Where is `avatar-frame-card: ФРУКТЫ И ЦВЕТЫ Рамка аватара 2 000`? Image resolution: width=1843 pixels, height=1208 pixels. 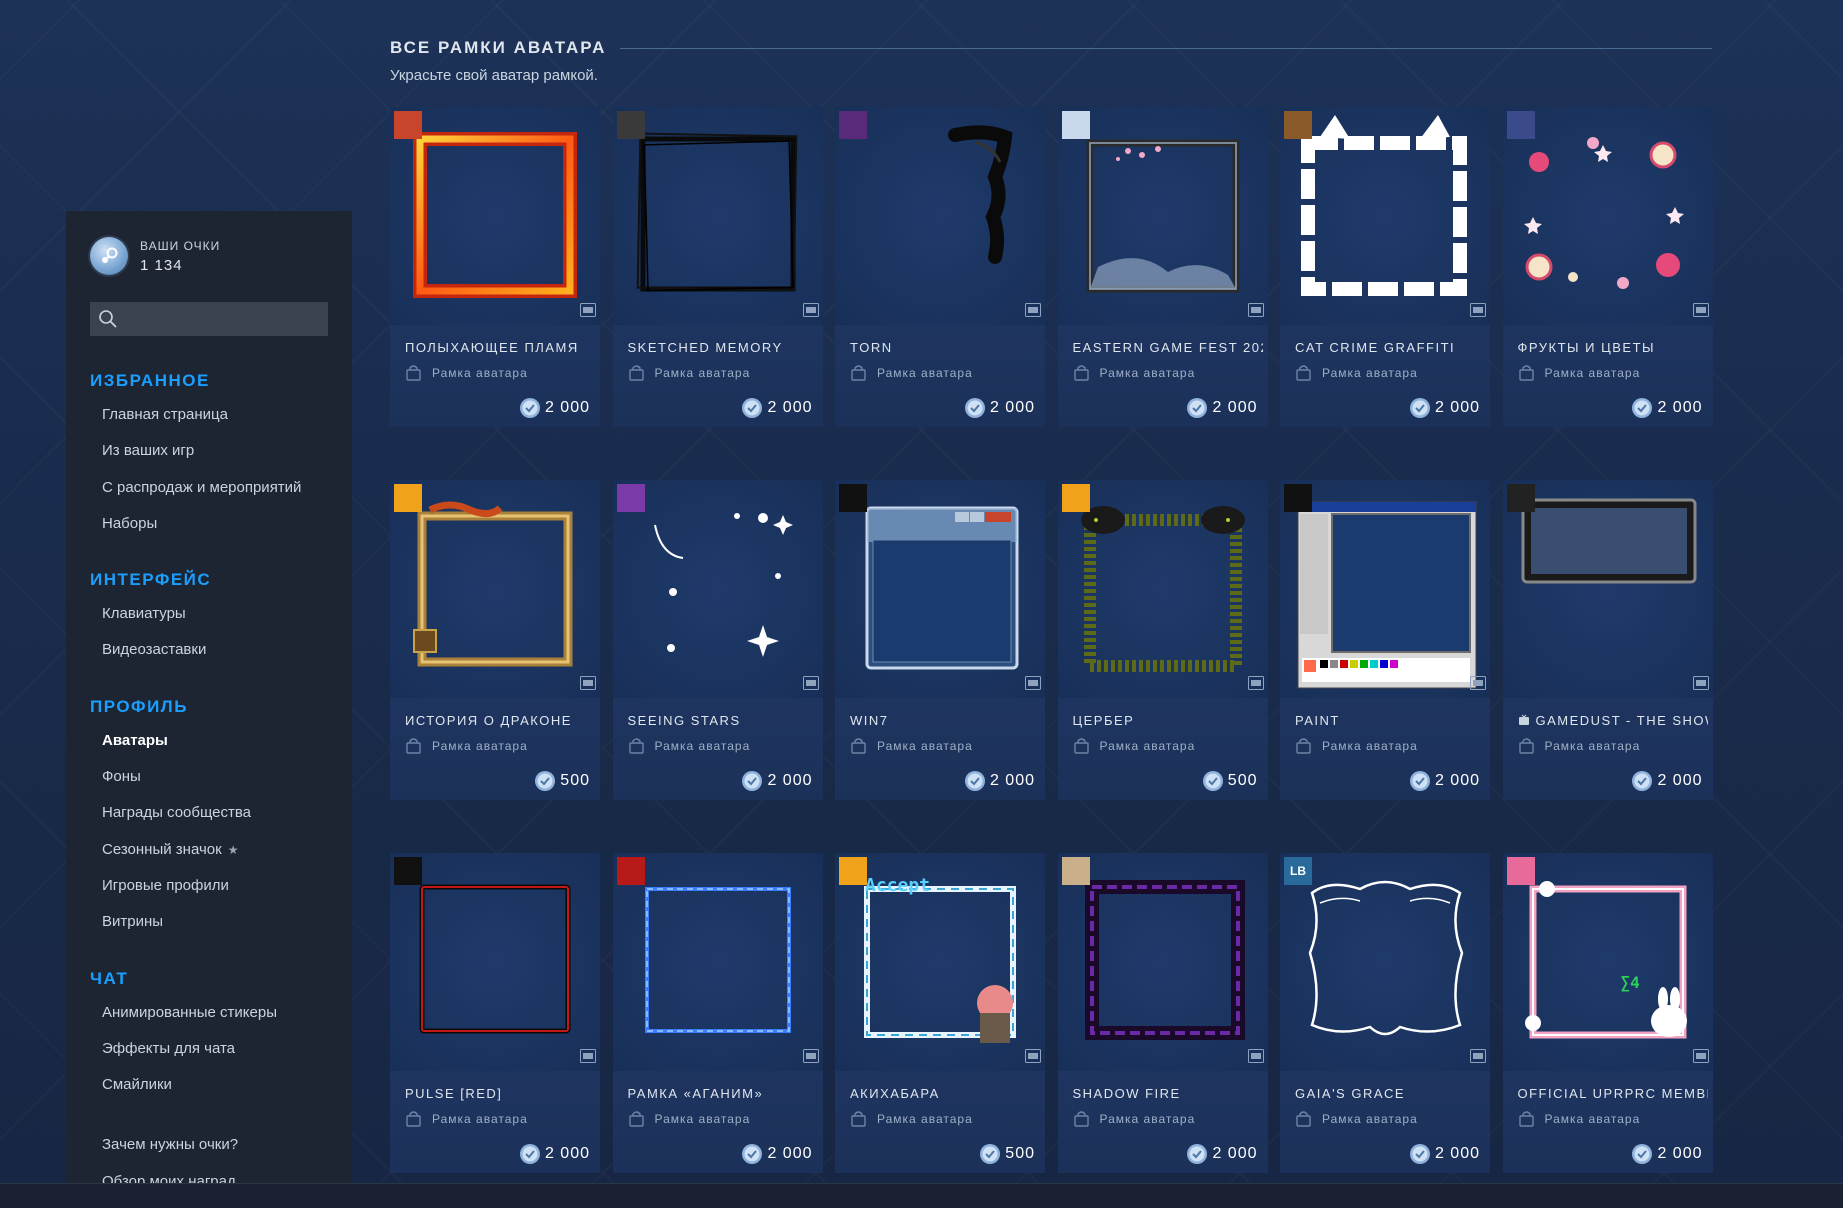
avatar-frame-card: ФРУКТЫ И ЦВЕТЫ Рамка аватара 2 000 is located at coordinates (1607, 267).